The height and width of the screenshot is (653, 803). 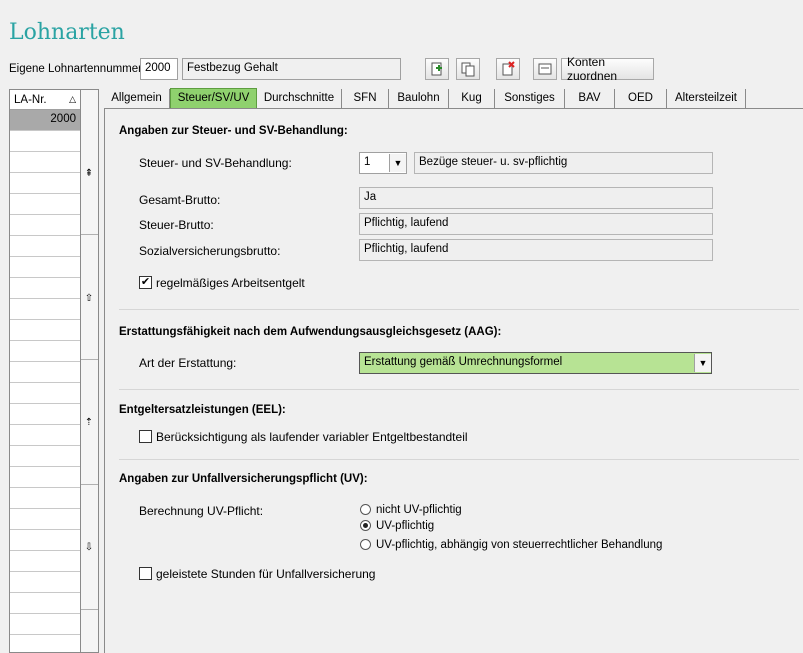 What do you see at coordinates (30, 99) in the screenshot?
I see `list-column-label: LA-Nr.` at bounding box center [30, 99].